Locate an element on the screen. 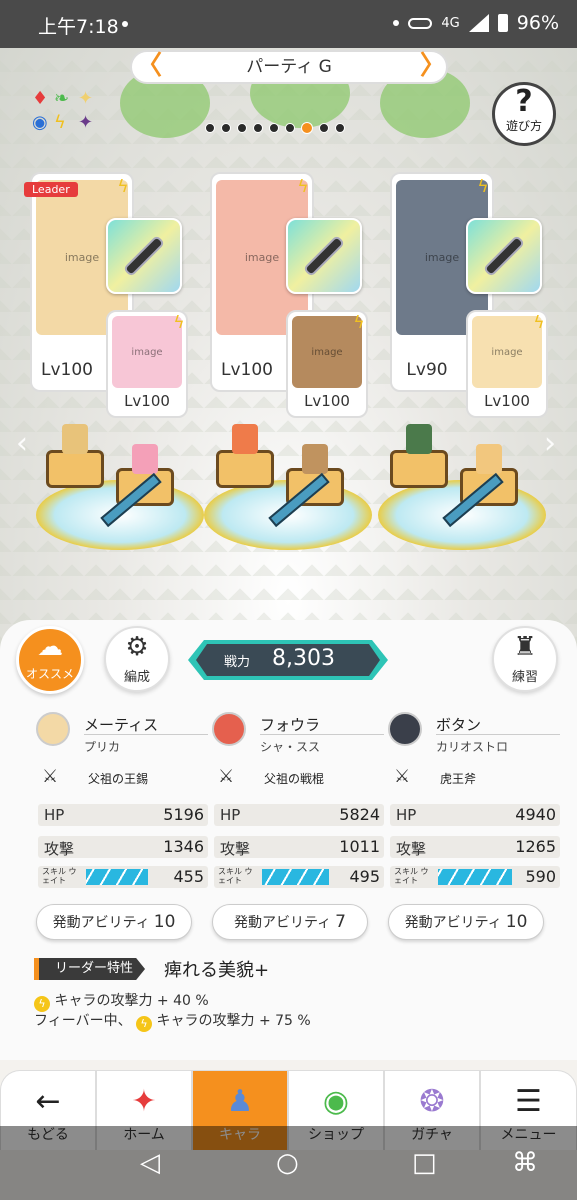 The image size is (577, 1200). hp-stat: HP 4940 is located at coordinates (475, 815).